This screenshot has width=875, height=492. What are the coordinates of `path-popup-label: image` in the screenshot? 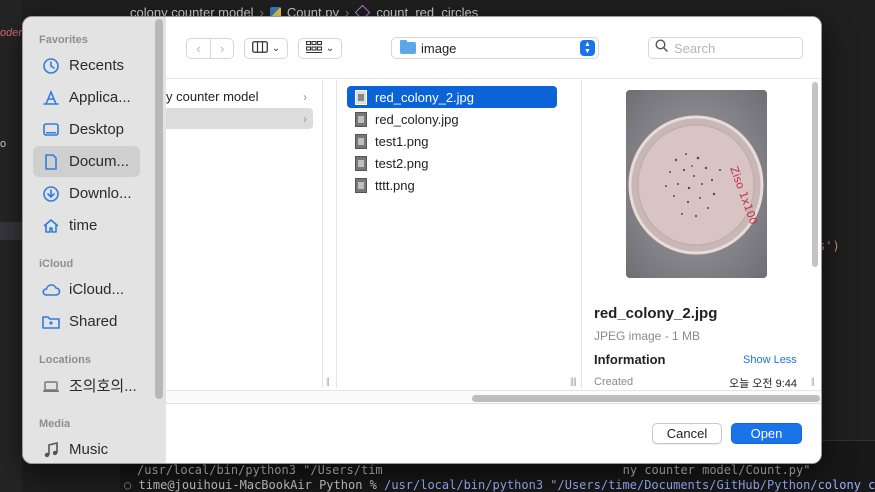 It's located at (439, 48).